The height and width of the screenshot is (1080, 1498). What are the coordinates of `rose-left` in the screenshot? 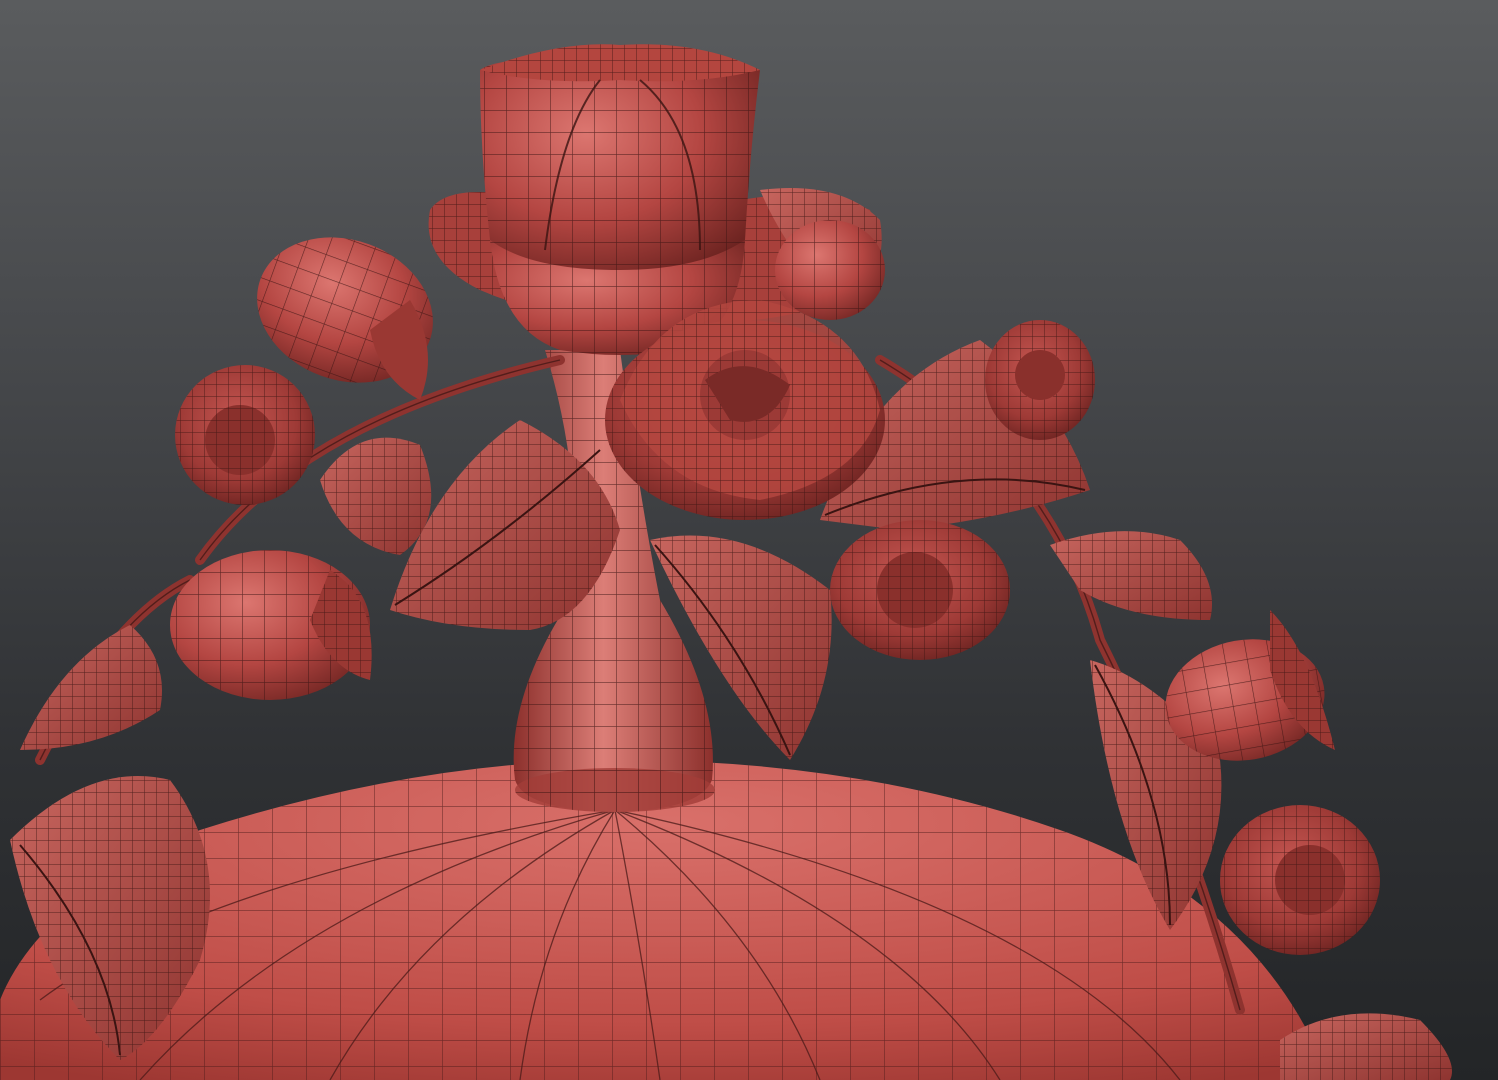 It's located at (245, 435).